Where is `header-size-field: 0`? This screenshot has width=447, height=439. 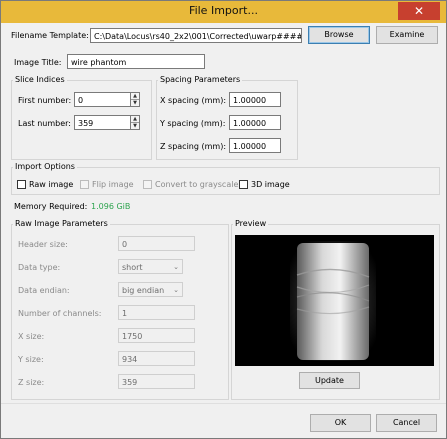
header-size-field: 0 is located at coordinates (156, 243).